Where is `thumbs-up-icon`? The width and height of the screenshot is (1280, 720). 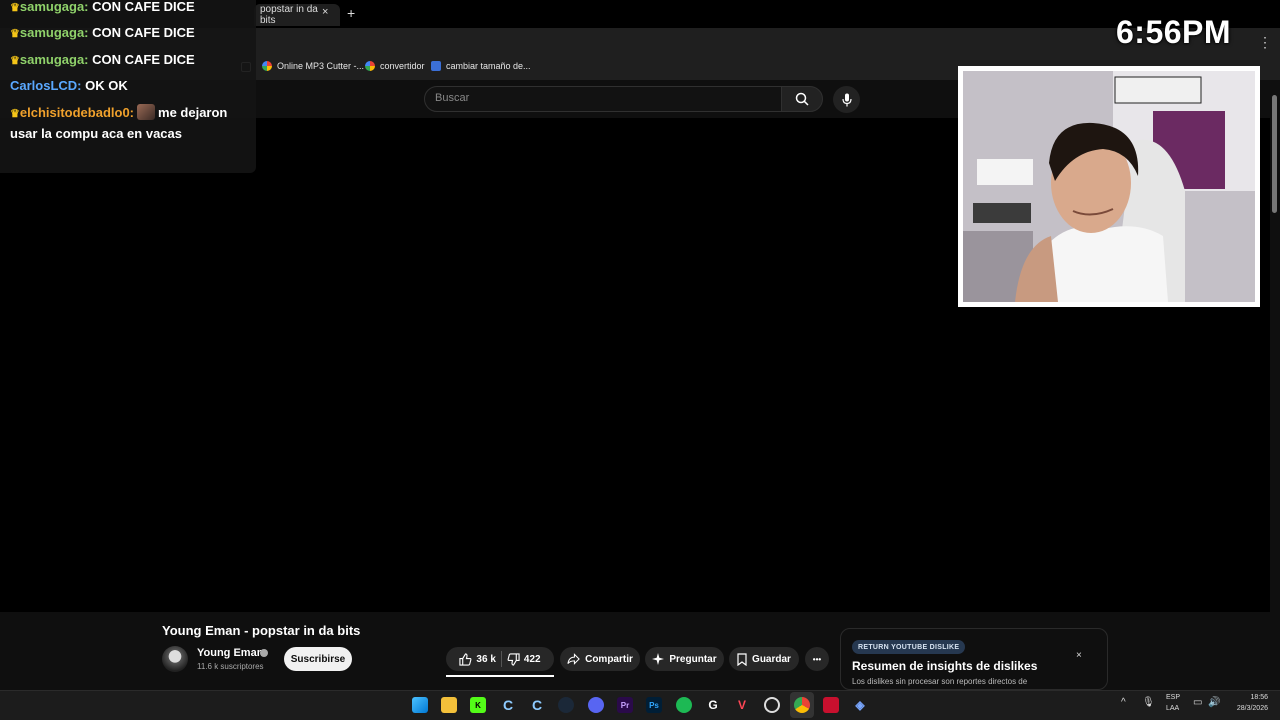 thumbs-up-icon is located at coordinates (465, 659).